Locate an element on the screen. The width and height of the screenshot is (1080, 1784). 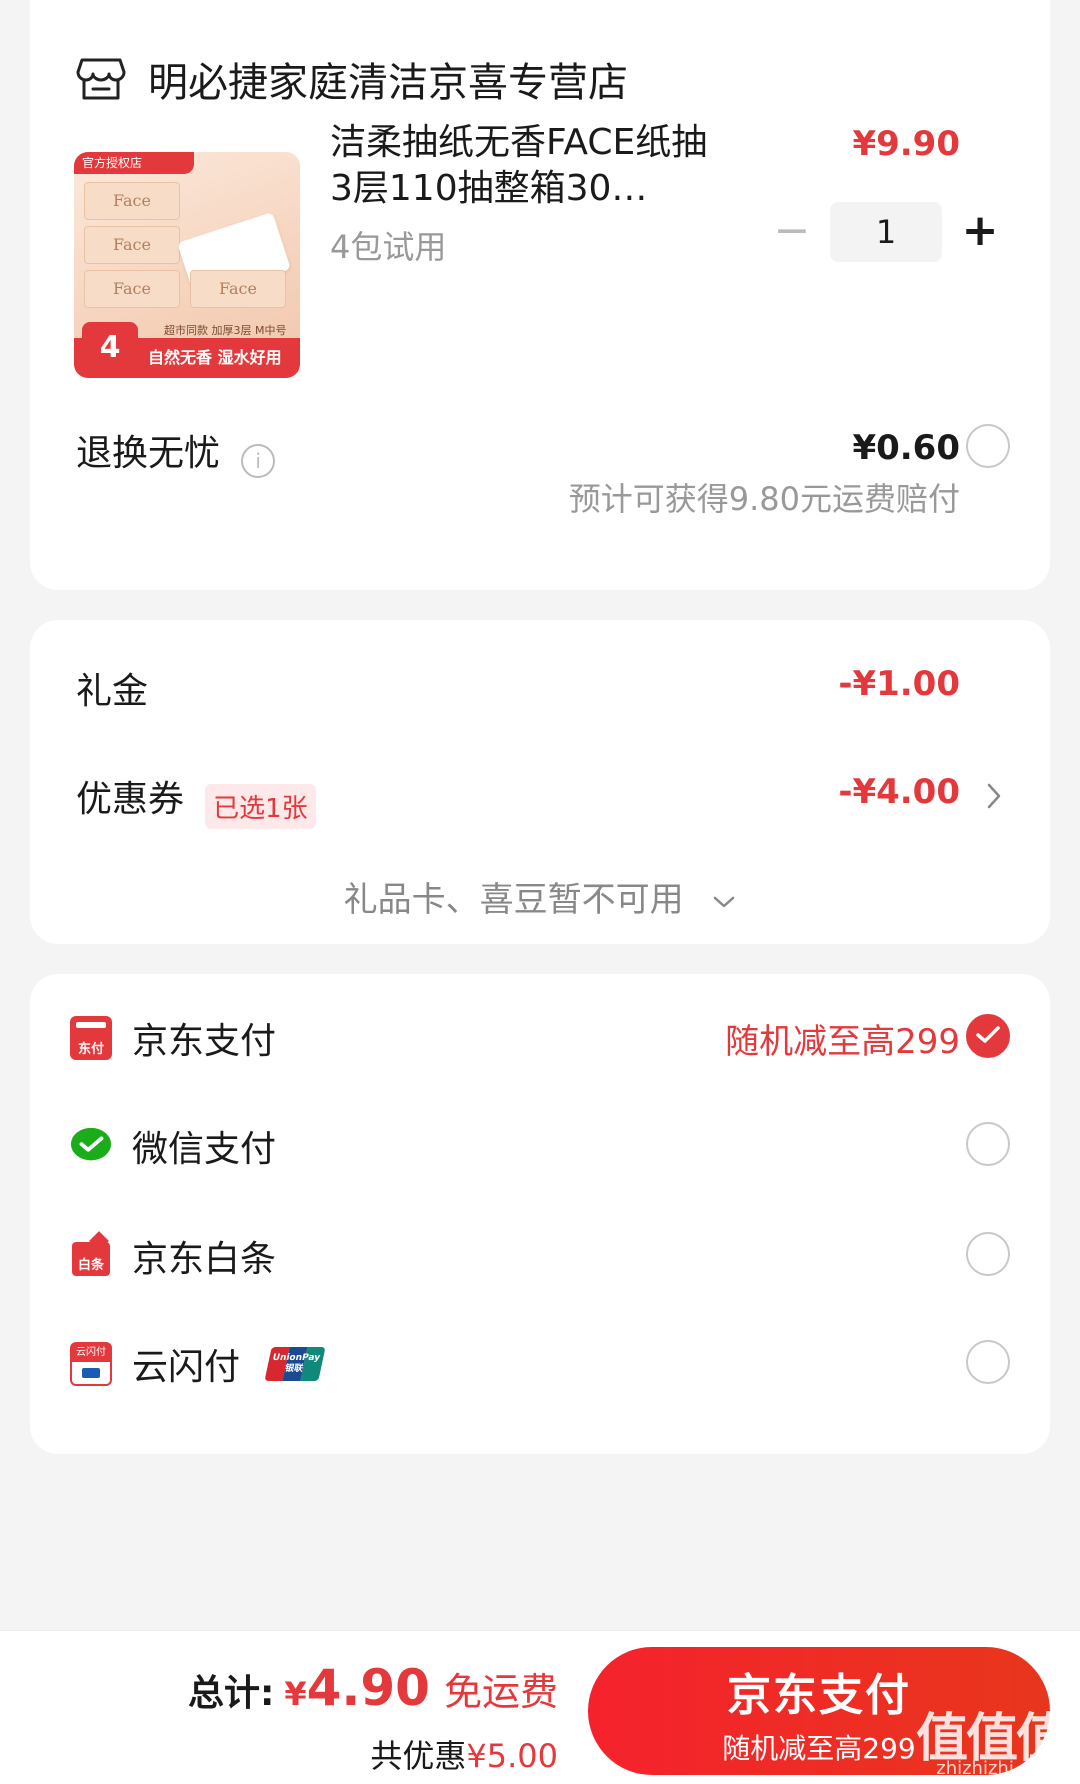
coupon-row: 优惠券 已选1张 is located at coordinates (196, 799).